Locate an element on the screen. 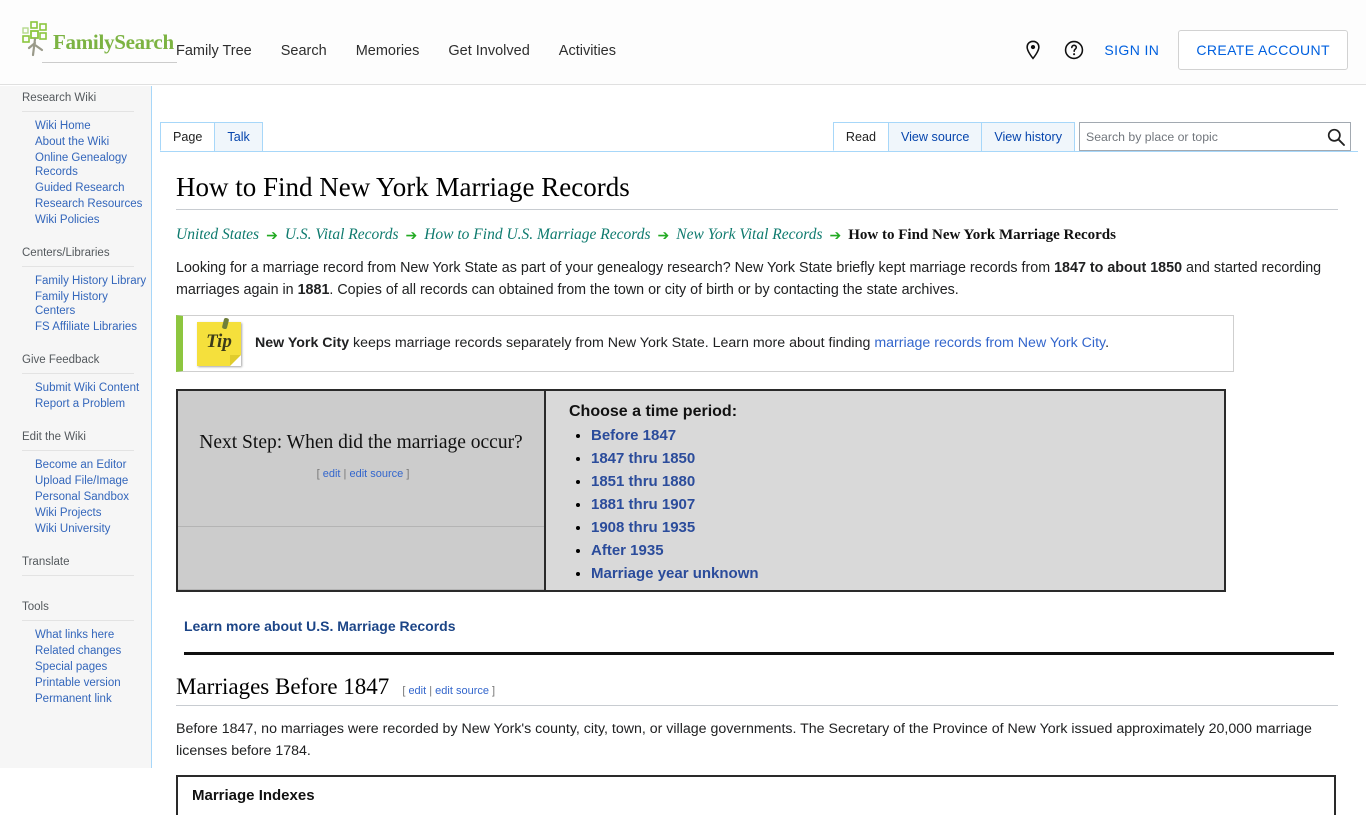  sidebar-item-wiki-projects: Wiki Projects is located at coordinates (93, 513).